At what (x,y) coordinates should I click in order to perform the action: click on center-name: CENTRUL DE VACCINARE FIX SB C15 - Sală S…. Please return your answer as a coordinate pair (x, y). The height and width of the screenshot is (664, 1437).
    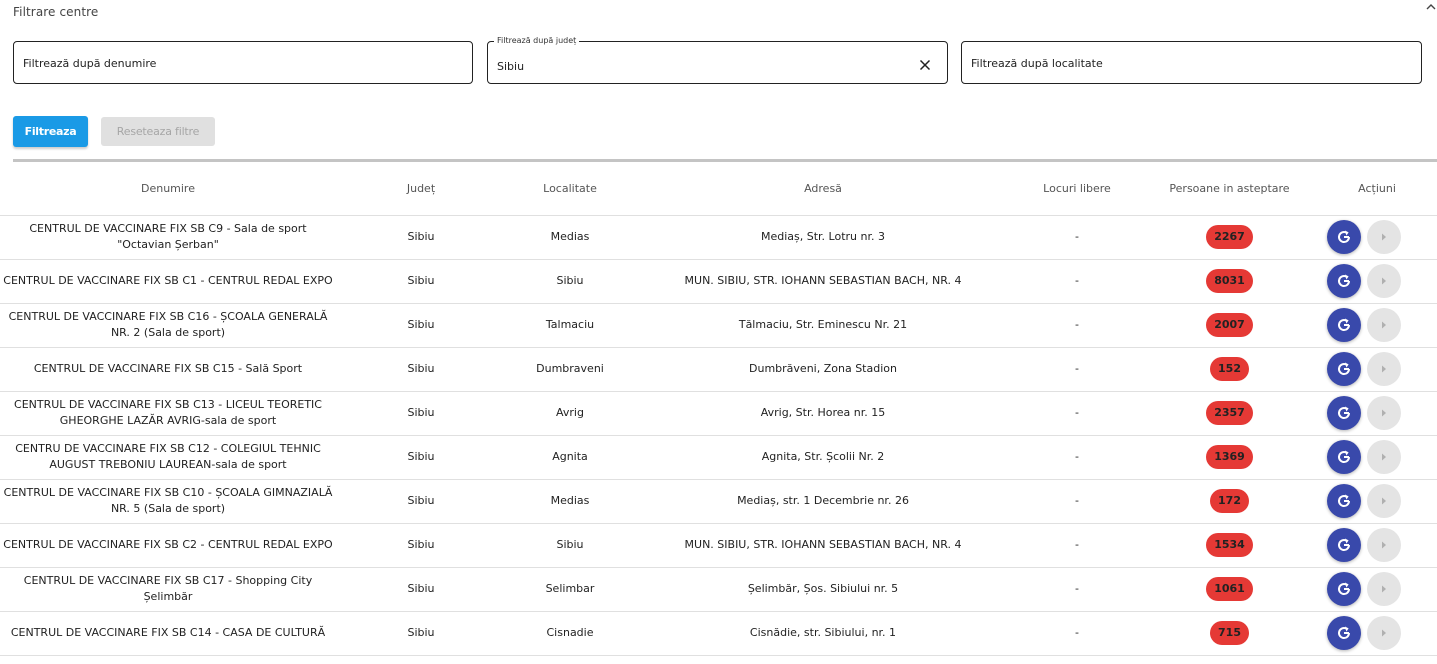
    Looking at the image, I should click on (168, 369).